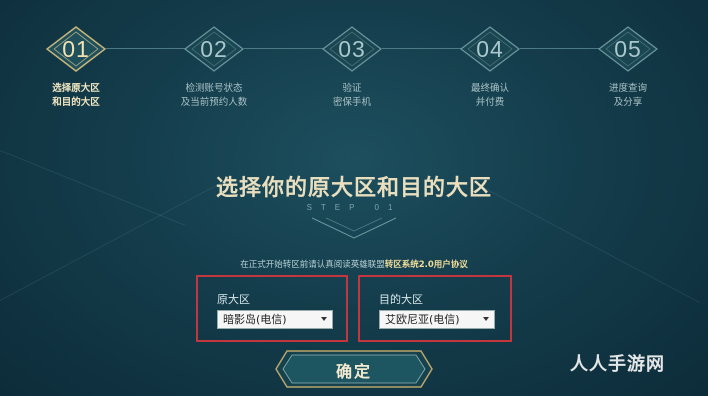 The width and height of the screenshot is (708, 396). I want to click on notice-text: 在正式开始转区前请认真阅读英雄联盟, so click(312, 265).